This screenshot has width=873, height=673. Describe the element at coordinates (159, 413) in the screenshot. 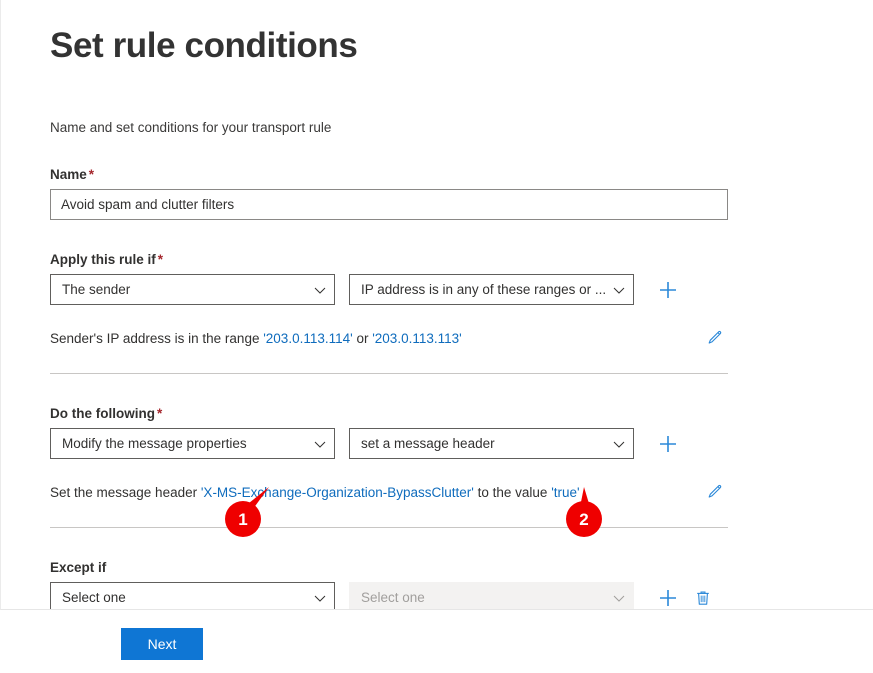

I see `do-following-required-asterisk: *` at that location.